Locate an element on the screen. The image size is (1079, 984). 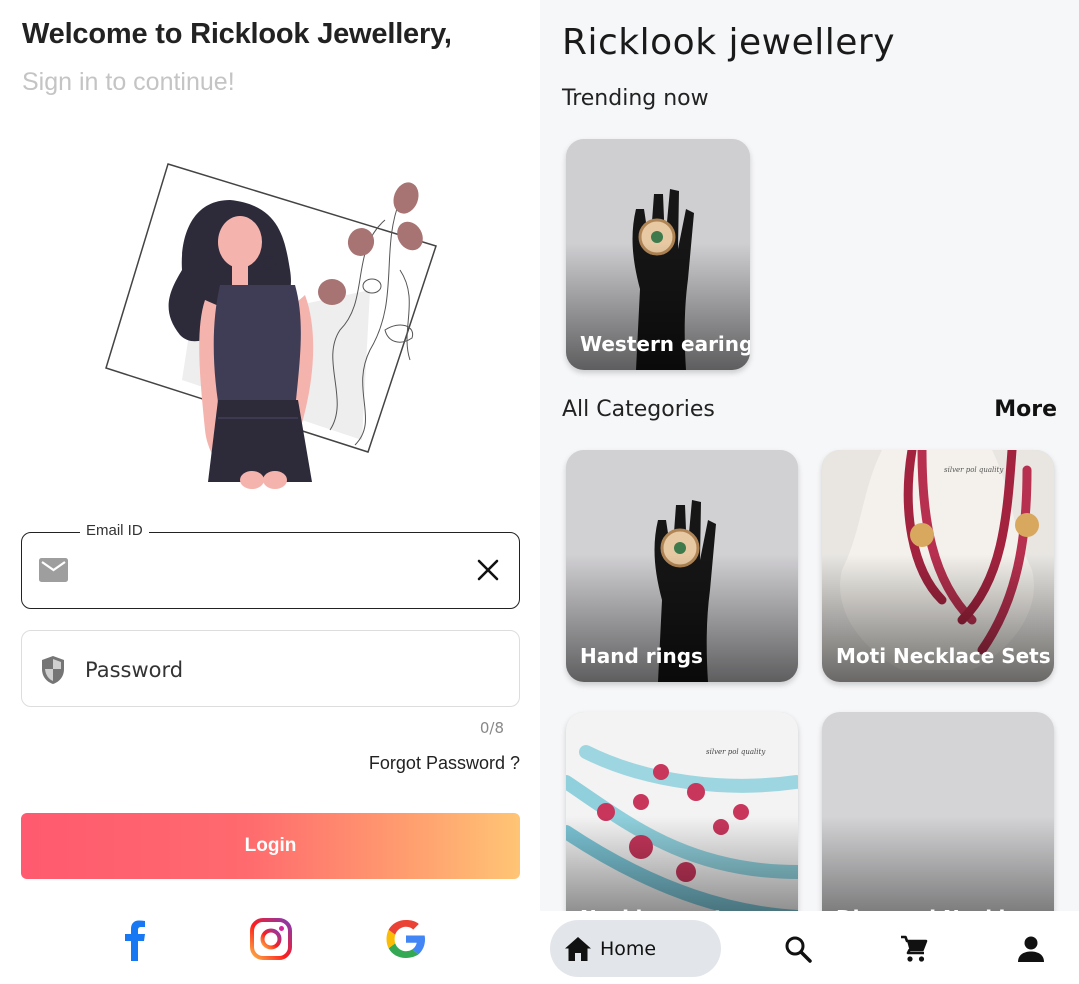
password-placeholder: Password is located at coordinates (134, 670).